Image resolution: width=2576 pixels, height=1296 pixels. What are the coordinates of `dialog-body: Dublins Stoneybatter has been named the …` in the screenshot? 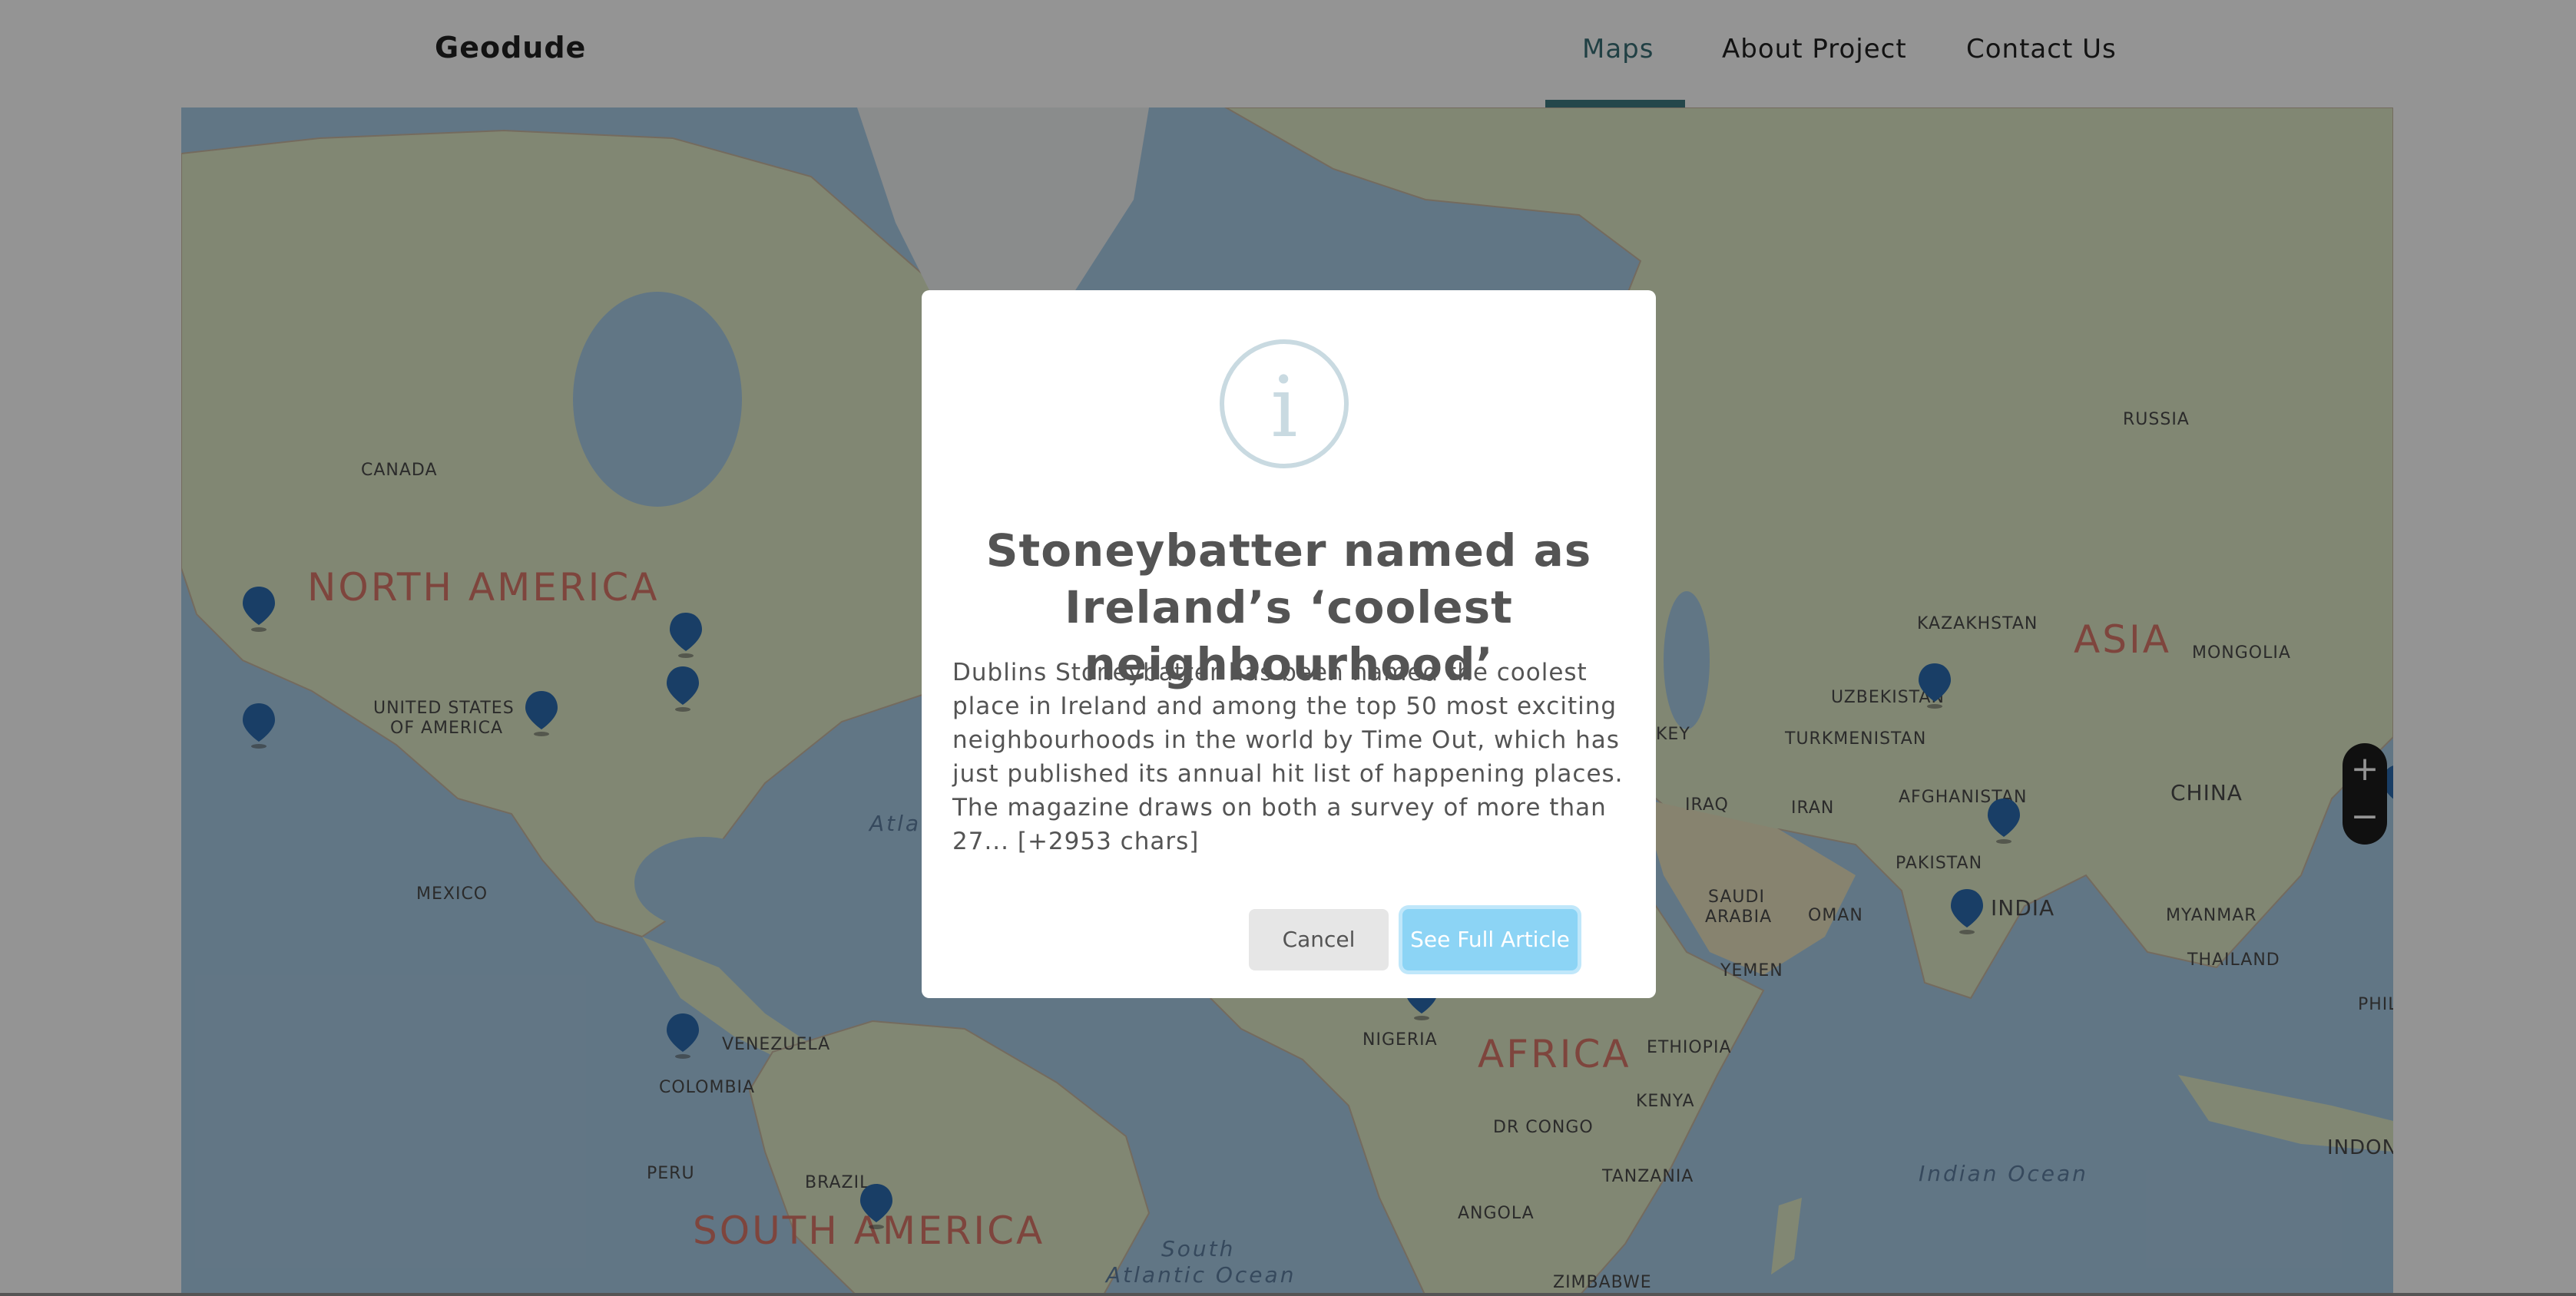 It's located at (1288, 757).